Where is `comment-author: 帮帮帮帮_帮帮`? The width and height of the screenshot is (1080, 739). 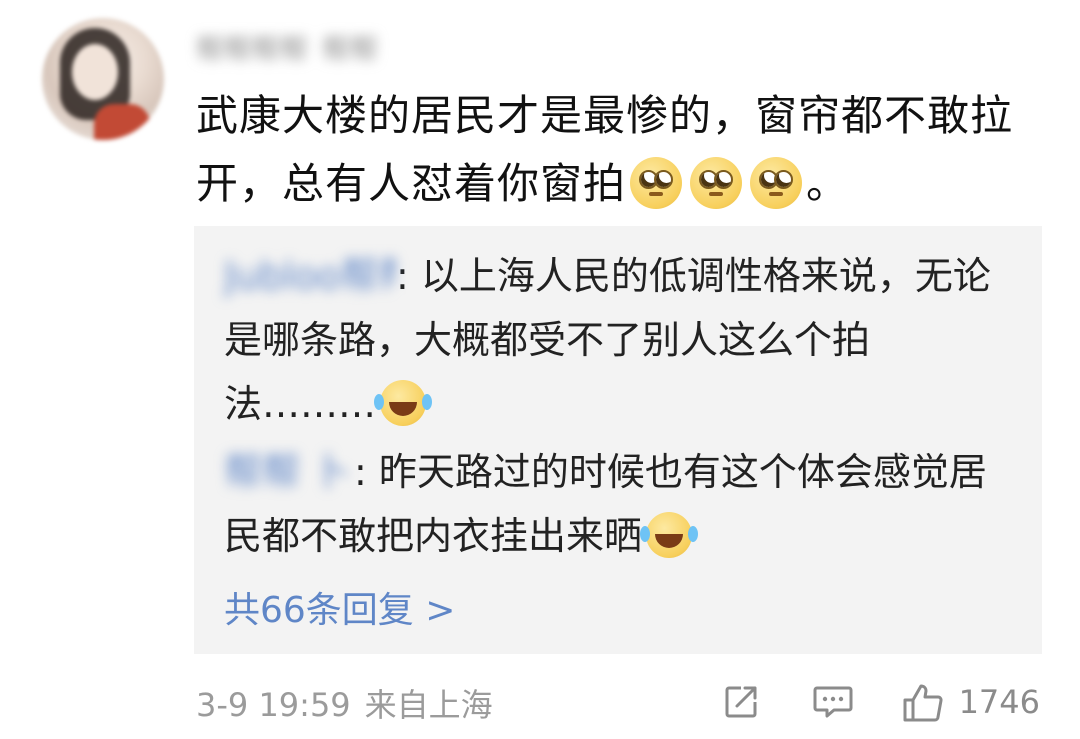
comment-author: 帮帮帮帮_帮帮 is located at coordinates (323, 45).